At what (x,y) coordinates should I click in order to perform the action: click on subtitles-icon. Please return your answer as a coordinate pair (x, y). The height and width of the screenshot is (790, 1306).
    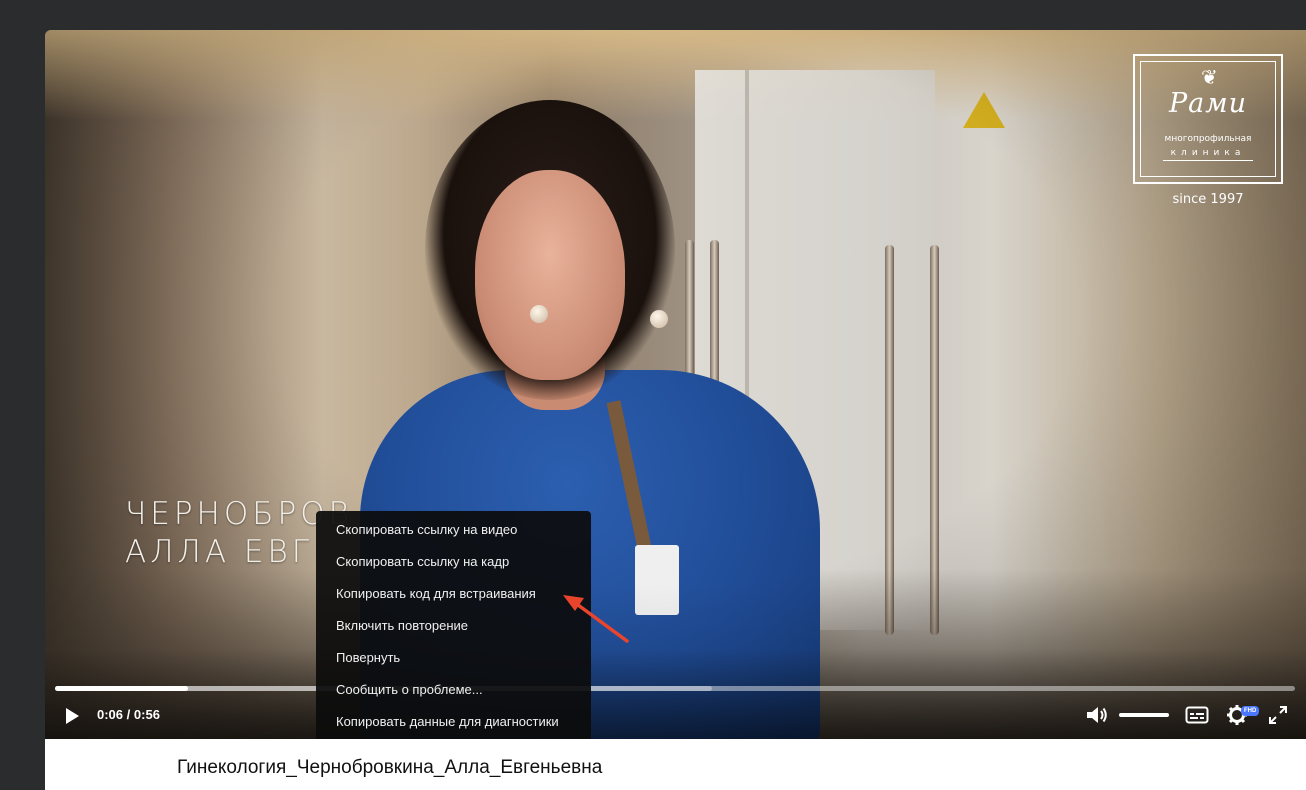
    Looking at the image, I should click on (1197, 715).